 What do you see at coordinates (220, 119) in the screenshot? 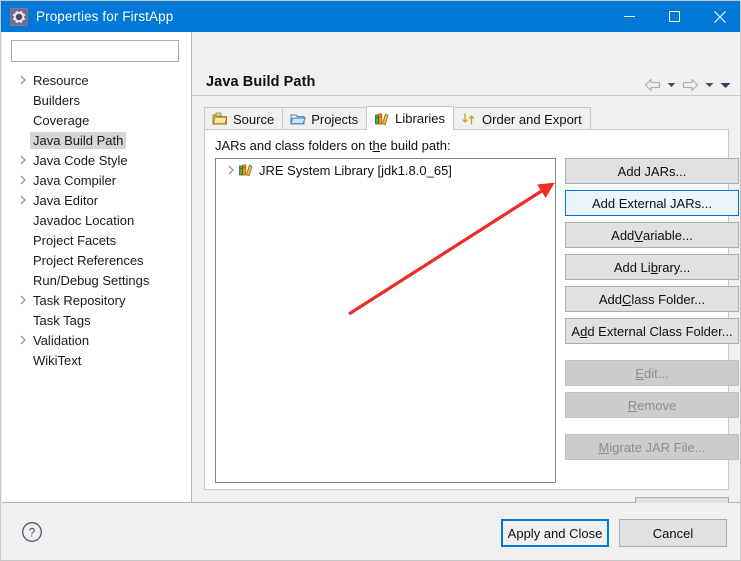
I see `source-folder-icon` at bounding box center [220, 119].